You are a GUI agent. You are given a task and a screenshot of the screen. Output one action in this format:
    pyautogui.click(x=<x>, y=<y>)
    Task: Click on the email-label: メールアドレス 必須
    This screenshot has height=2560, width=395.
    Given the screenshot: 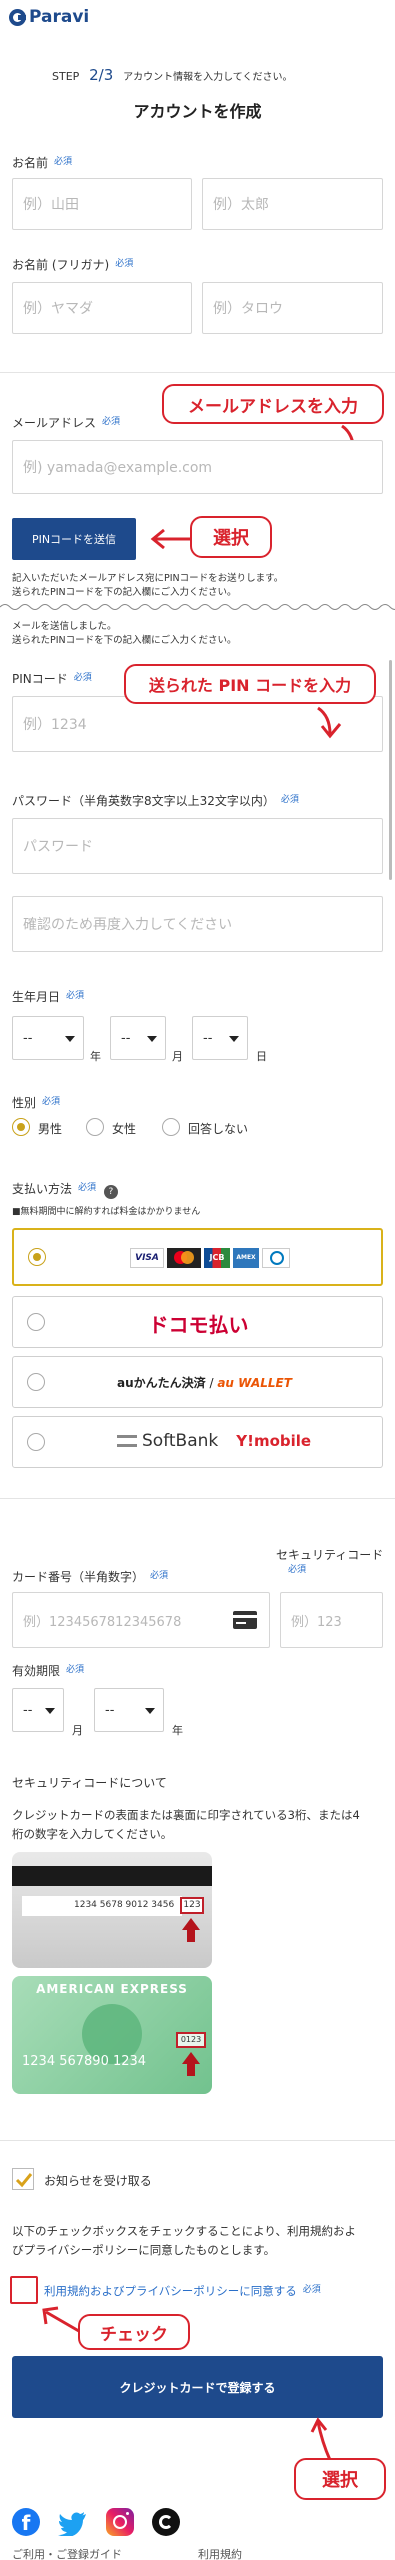 What is the action you would take?
    pyautogui.click(x=66, y=423)
    